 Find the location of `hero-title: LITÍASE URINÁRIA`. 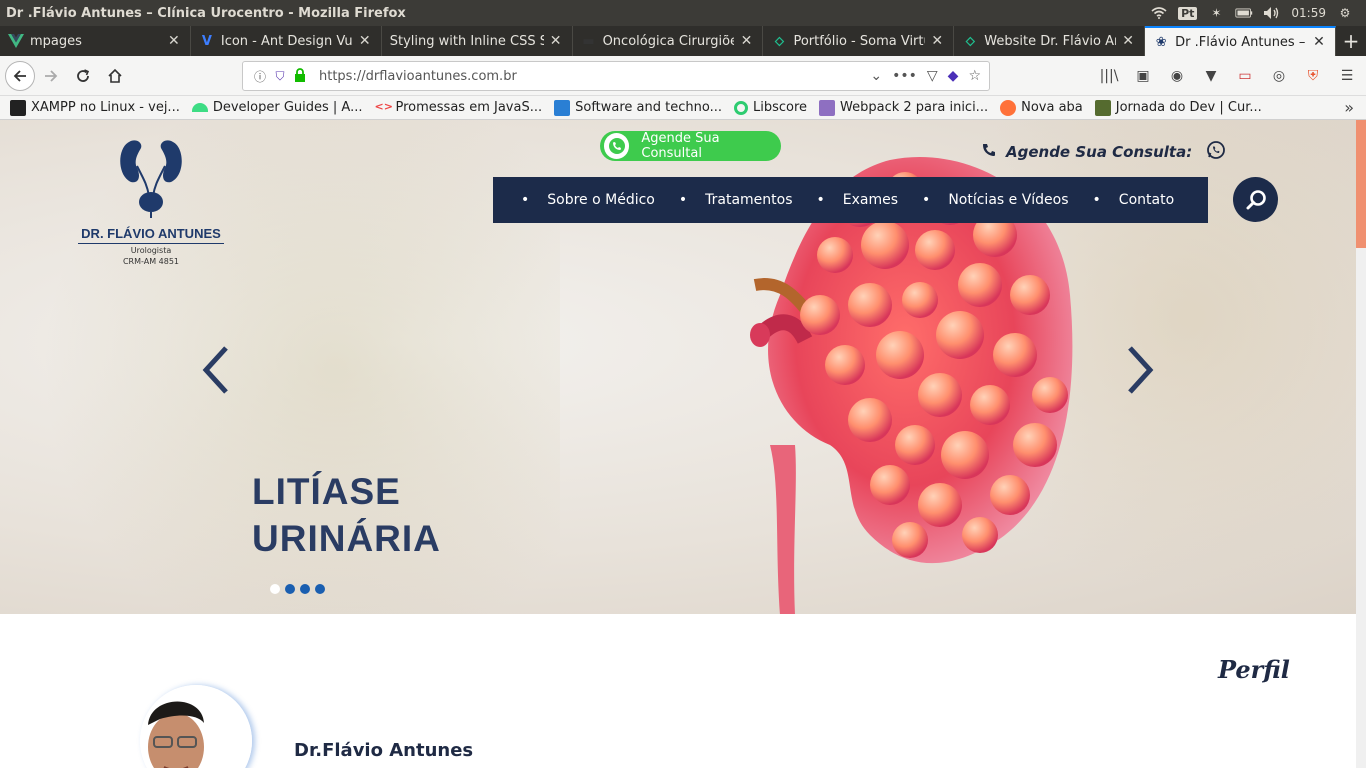

hero-title: LITÍASE URINÁRIA is located at coordinates (346, 515).